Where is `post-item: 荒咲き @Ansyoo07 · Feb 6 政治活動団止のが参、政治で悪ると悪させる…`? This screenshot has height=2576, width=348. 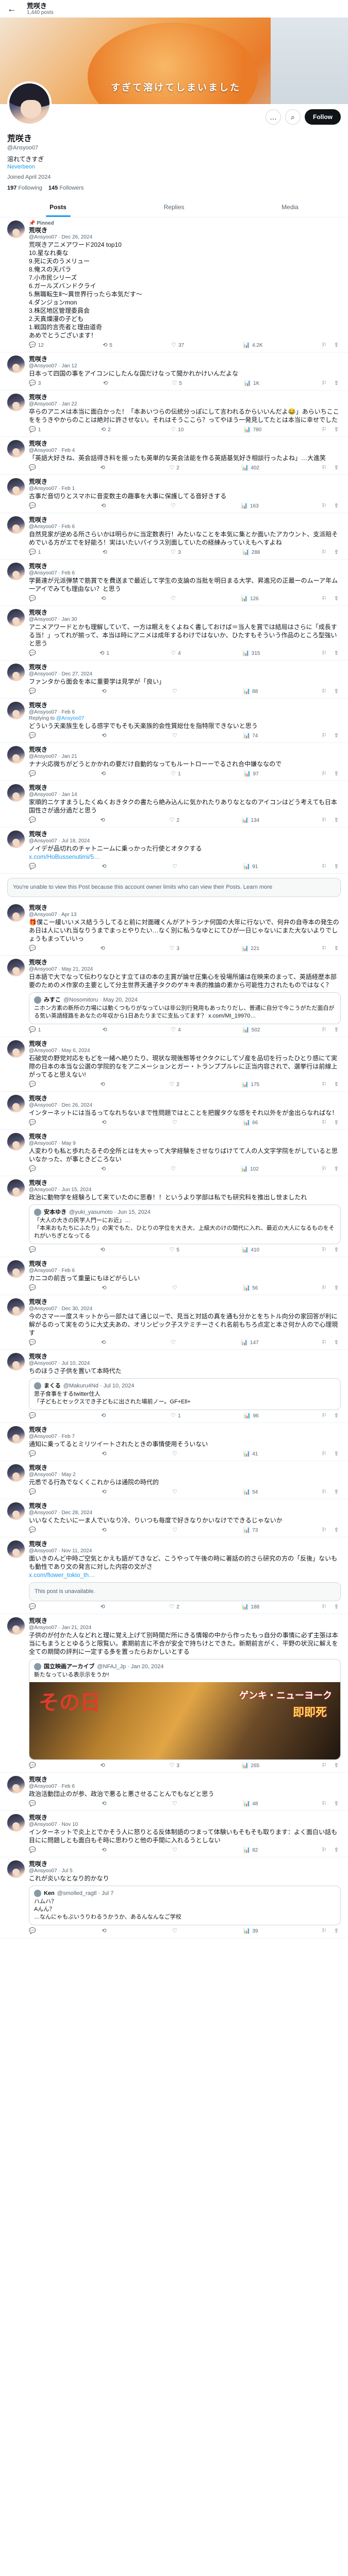
post-item: 荒咲き @Ansyoo07 · Feb 6 政治活動団止のが参、政治で悪ると悪させる… is located at coordinates (174, 1792).